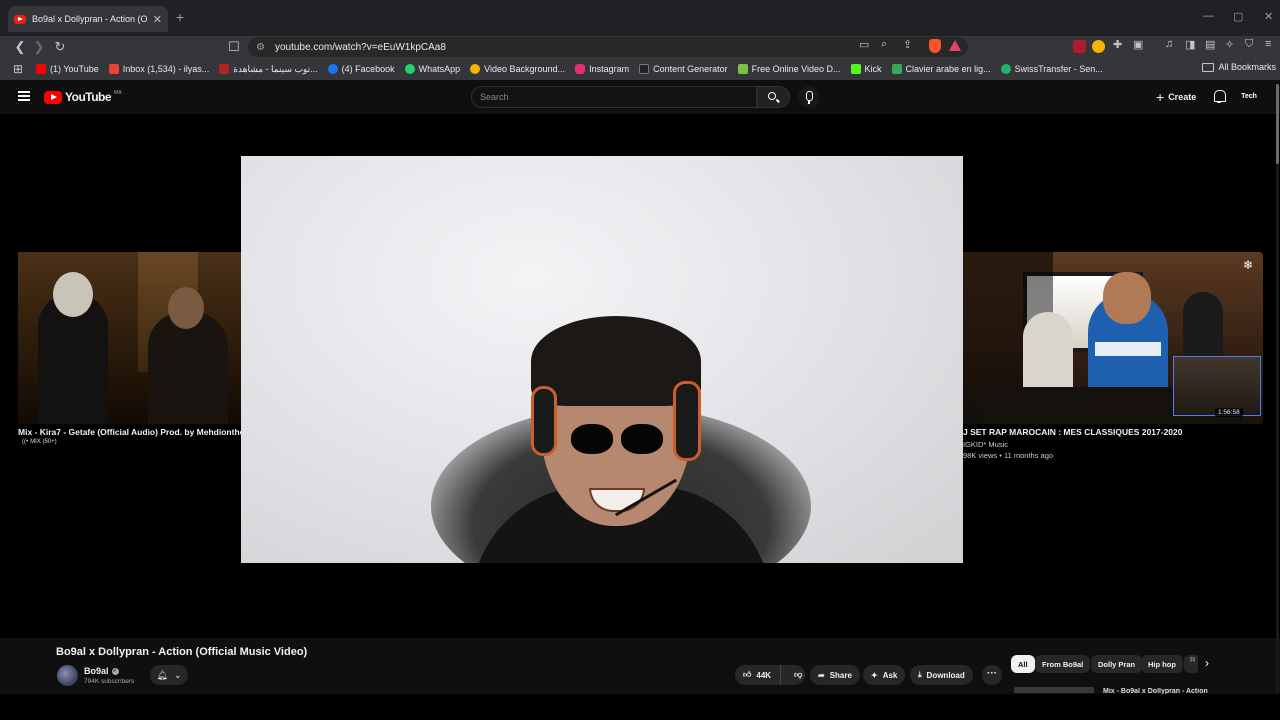  I want to click on back-icon: ❮, so click(20, 47).